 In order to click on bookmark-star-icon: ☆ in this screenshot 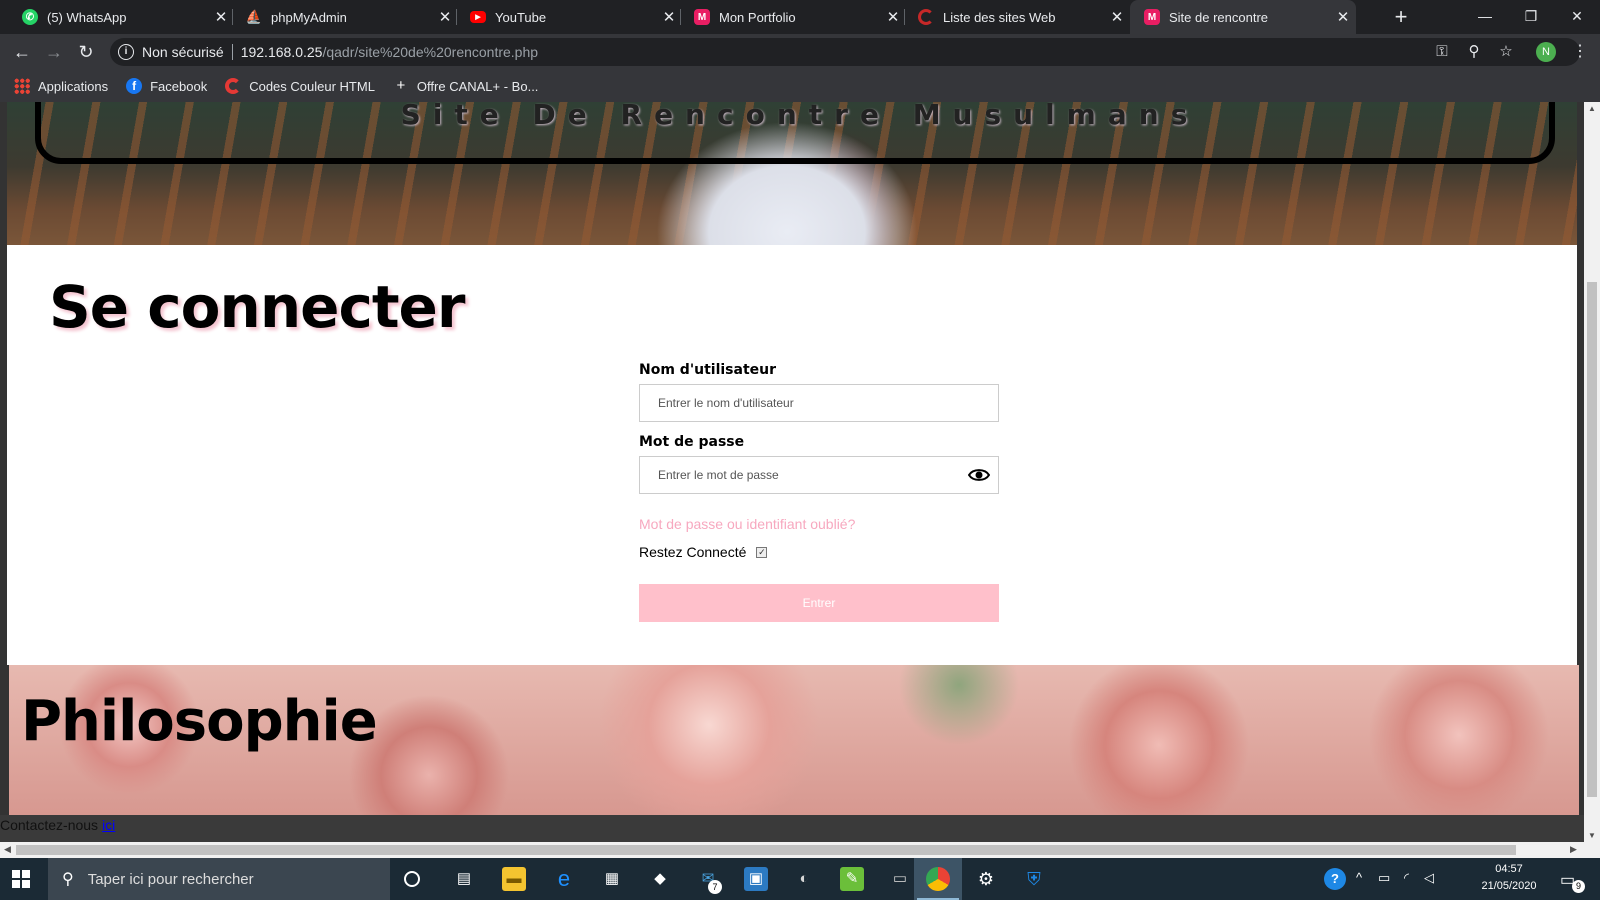, I will do `click(1506, 52)`.